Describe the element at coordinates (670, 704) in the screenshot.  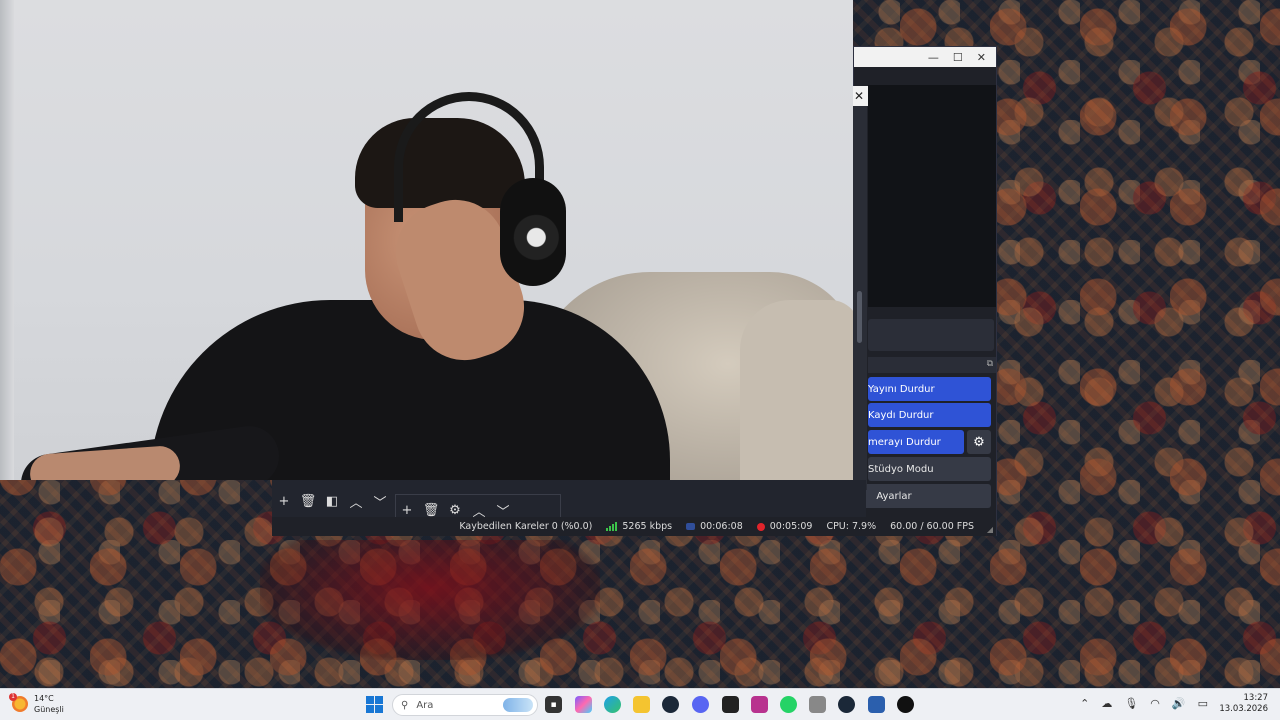
I see `steam-icon` at that location.